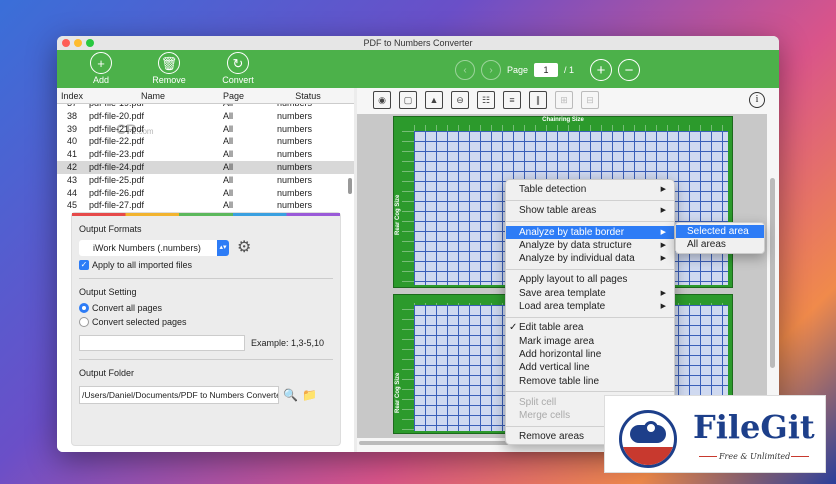  What do you see at coordinates (720, 232) in the screenshot?
I see `submenu-selected-area: Selected area` at bounding box center [720, 232].